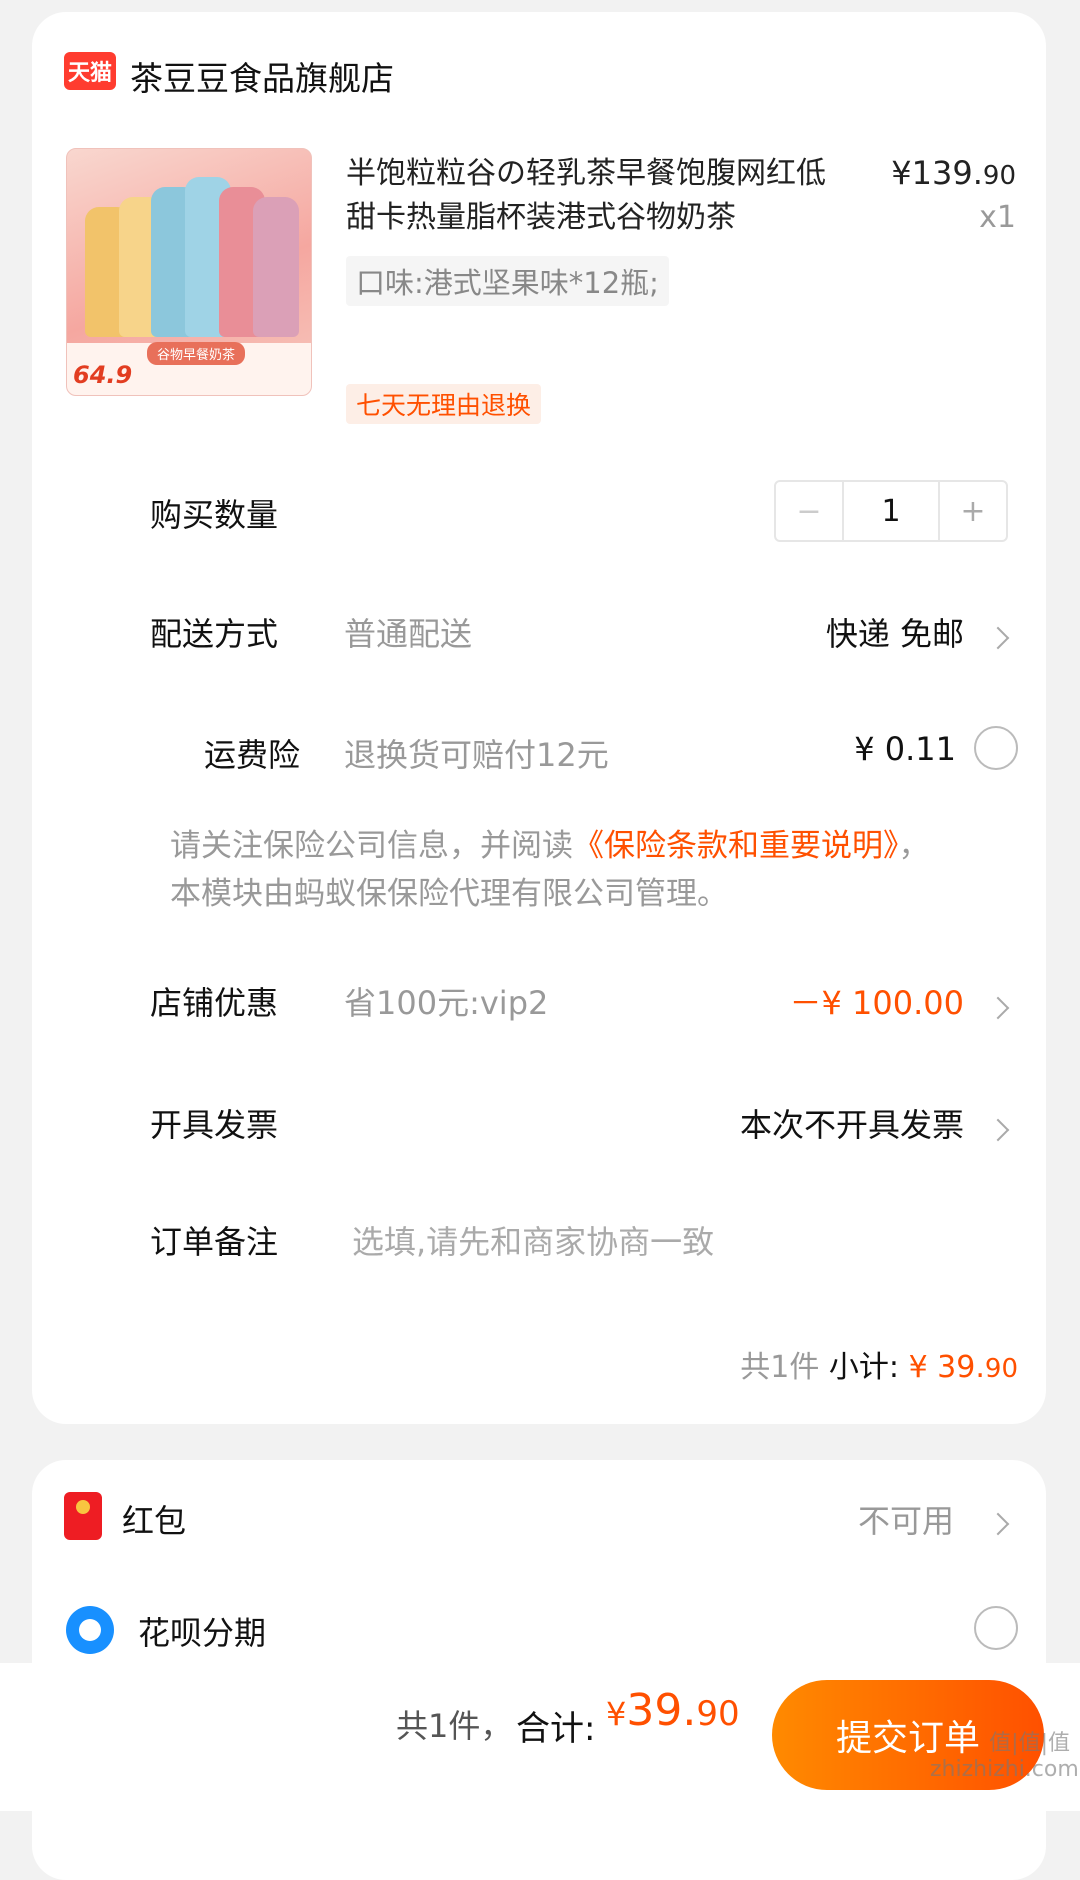  I want to click on huabei-icon, so click(90, 1630).